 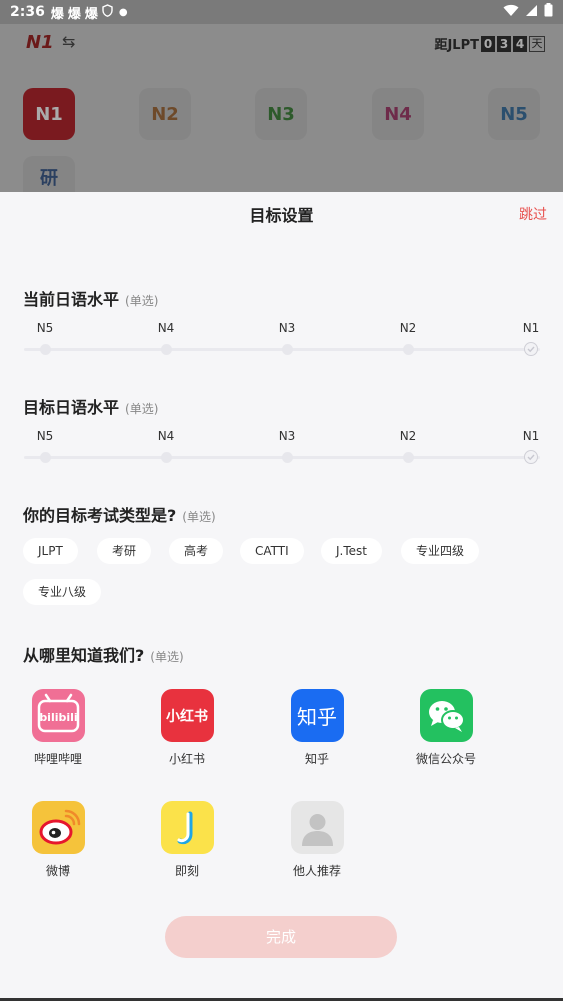 I want to click on status-bar: 2:36 爆 爆 爆 ●, so click(x=281, y=12).